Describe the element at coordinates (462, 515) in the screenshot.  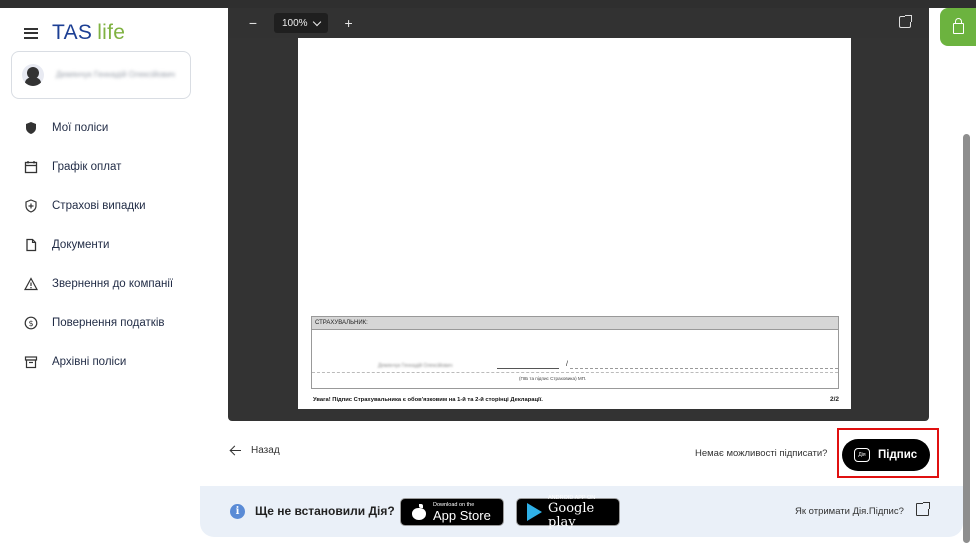
I see `appstore-big-text: App Store` at that location.